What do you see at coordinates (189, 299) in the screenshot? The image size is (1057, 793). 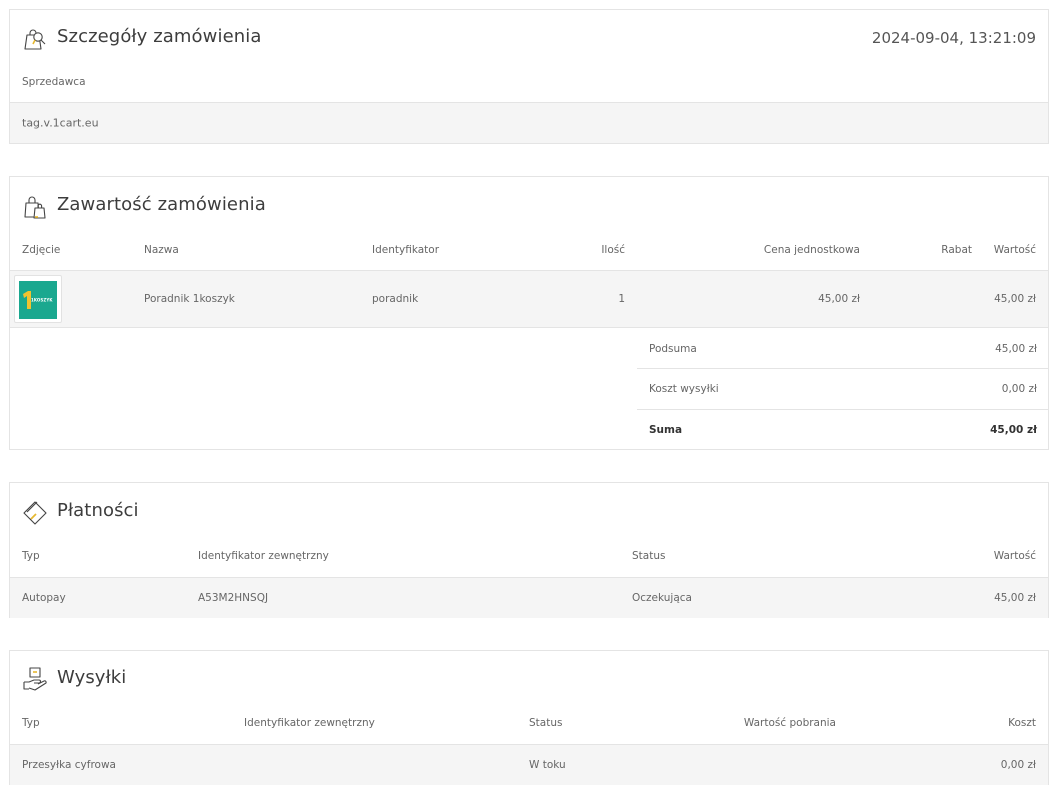 I see `product-name: Poradnik 1koszyk` at bounding box center [189, 299].